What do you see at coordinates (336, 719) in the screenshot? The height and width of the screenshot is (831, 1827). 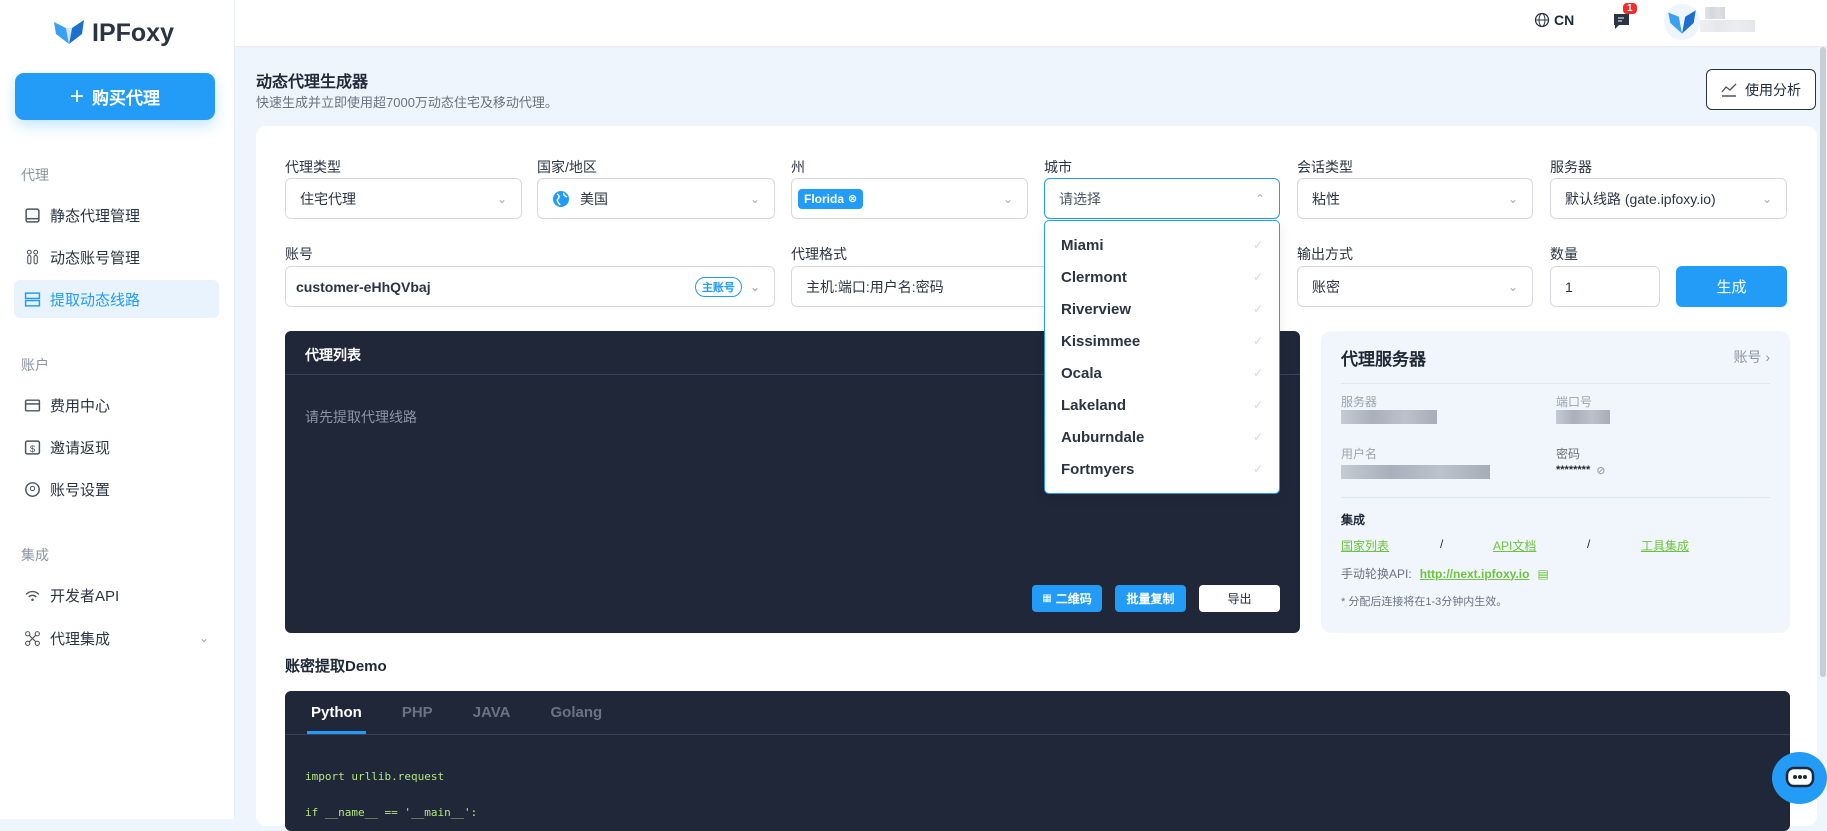 I see `tab-python: Python` at bounding box center [336, 719].